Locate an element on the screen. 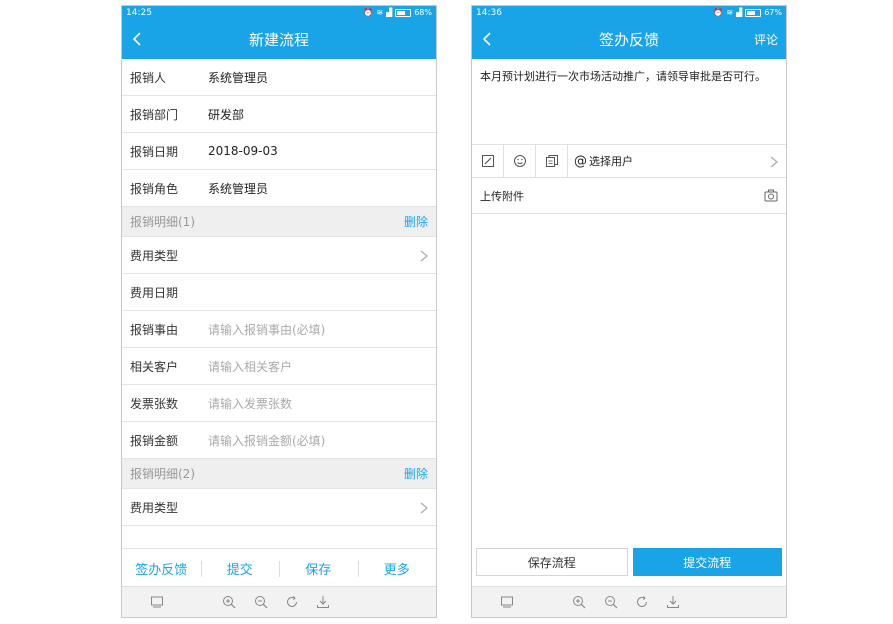 The width and height of the screenshot is (893, 624). field-label: 报销金额 is located at coordinates (154, 440).